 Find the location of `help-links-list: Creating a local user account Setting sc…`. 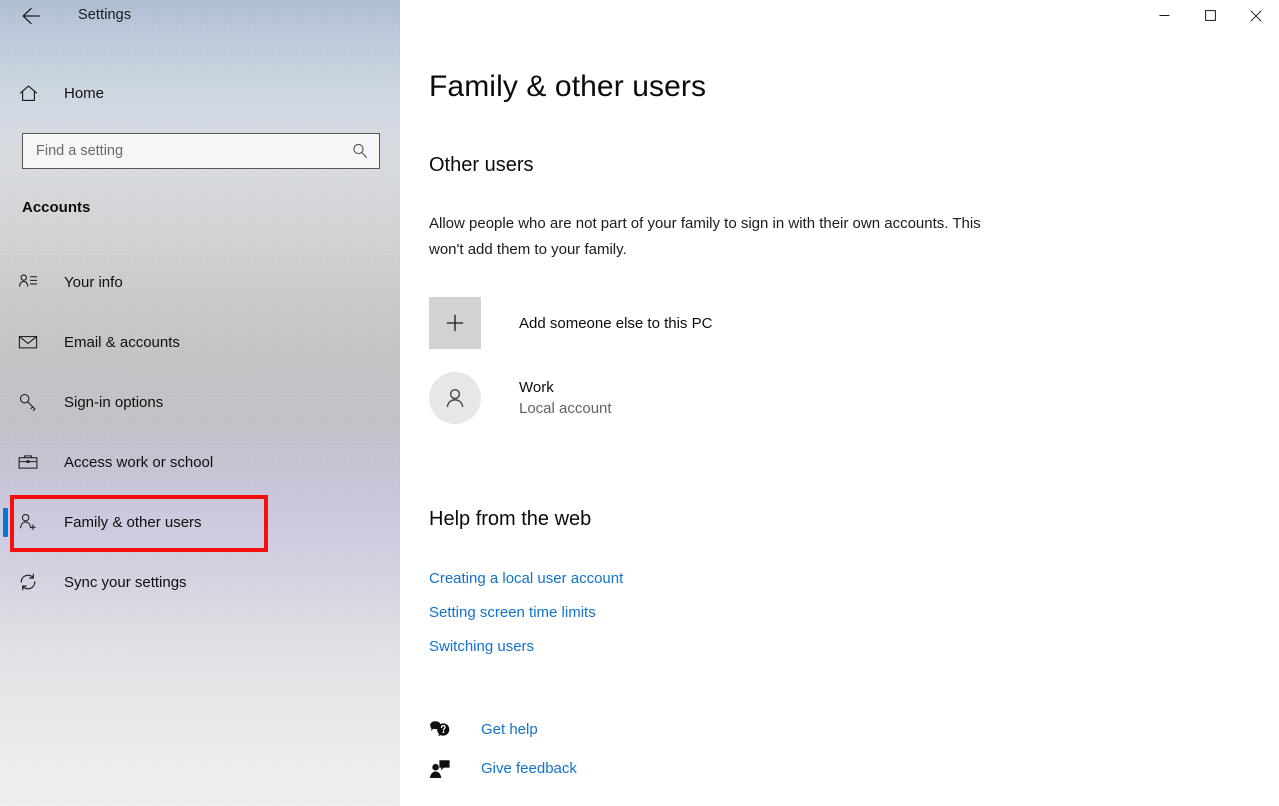

help-links-list: Creating a local user account Setting sc… is located at coordinates (526, 613).